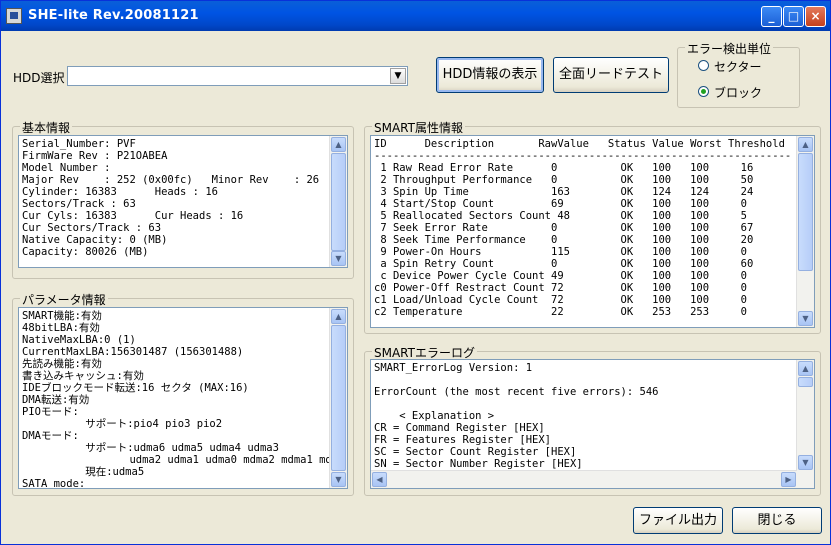 The width and height of the screenshot is (831, 545). What do you see at coordinates (564, 264) in the screenshot?
I see `smart-attribute-row: a Spin Retry Count 0 OK 100 100 60` at bounding box center [564, 264].